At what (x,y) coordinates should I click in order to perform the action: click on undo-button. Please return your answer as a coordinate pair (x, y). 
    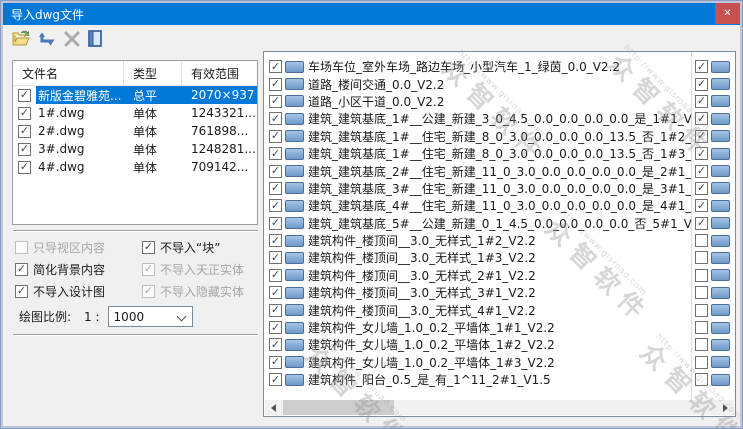
    Looking at the image, I should click on (47, 40).